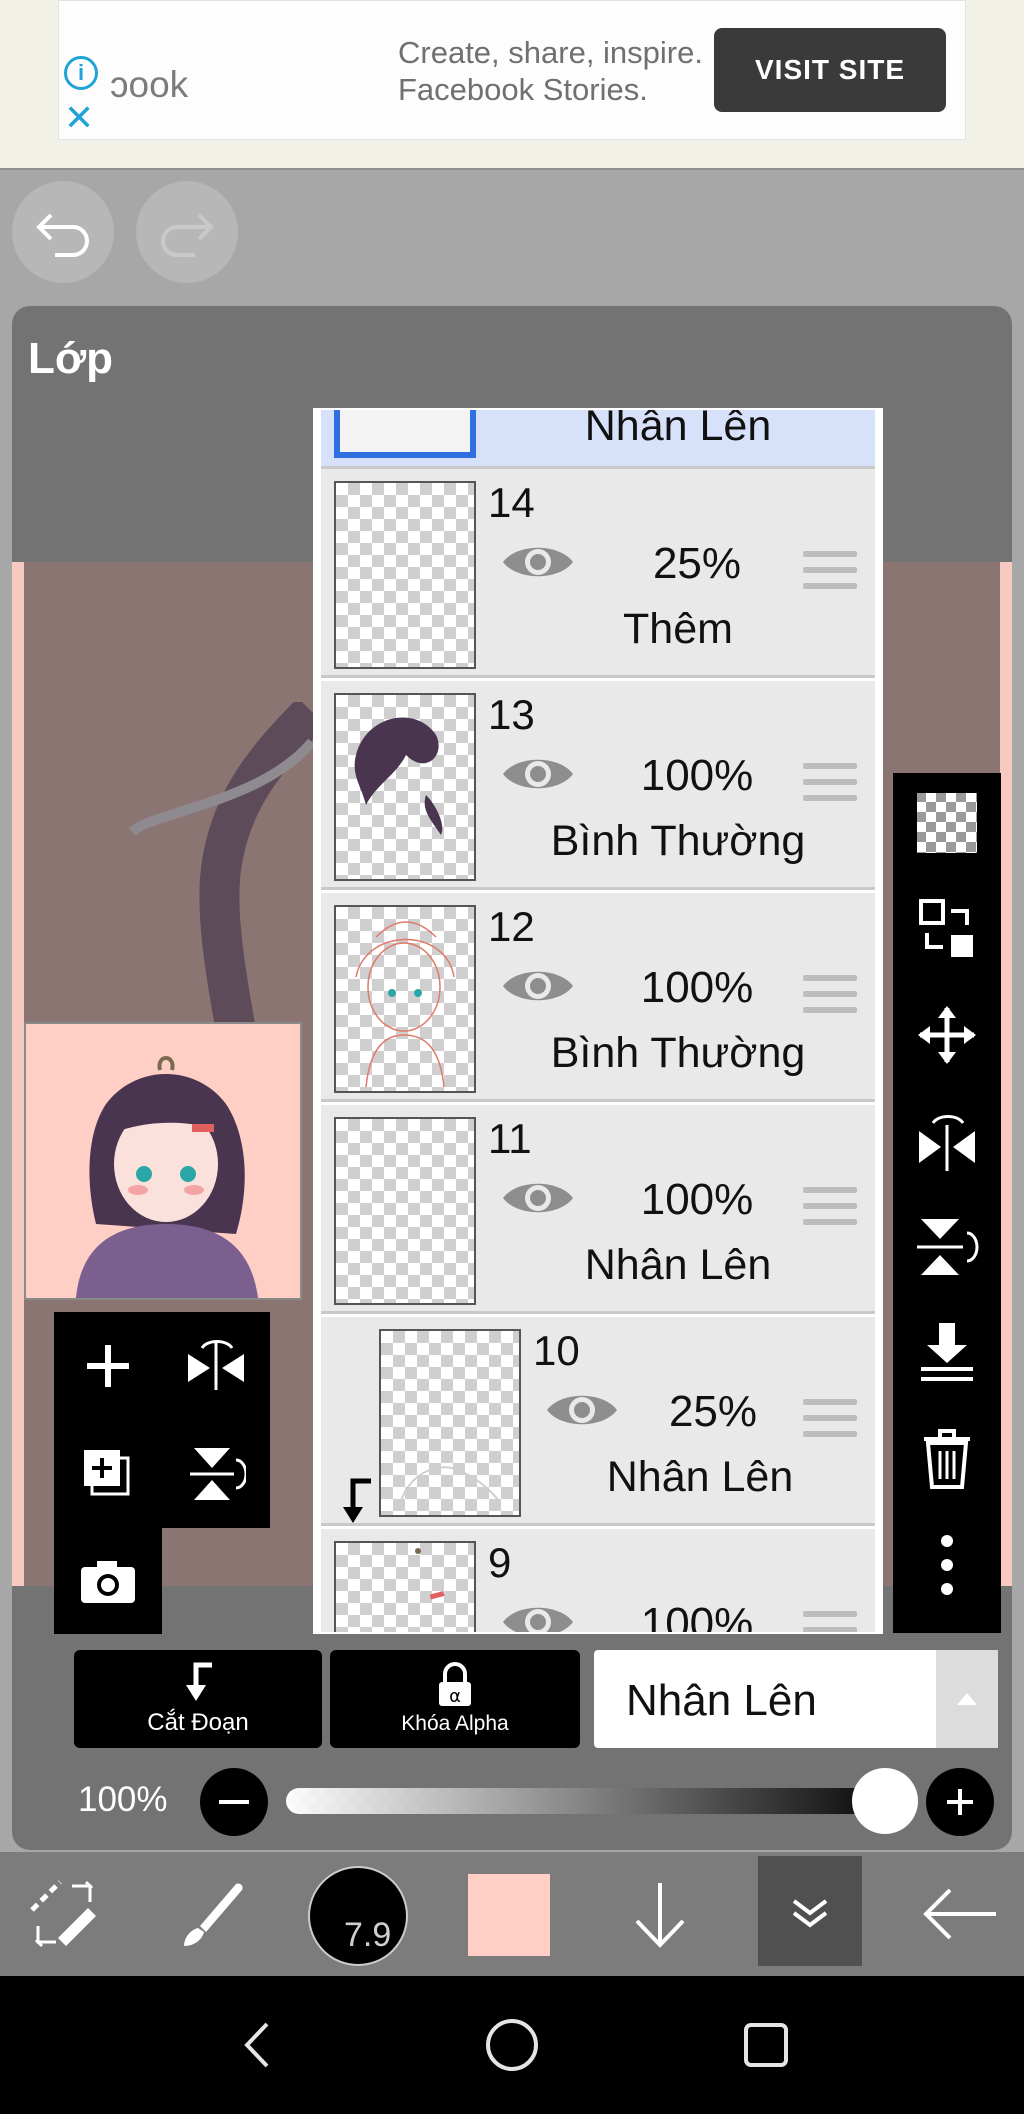 This screenshot has height=2114, width=1024. I want to click on artwork-preview, so click(167, 1177).